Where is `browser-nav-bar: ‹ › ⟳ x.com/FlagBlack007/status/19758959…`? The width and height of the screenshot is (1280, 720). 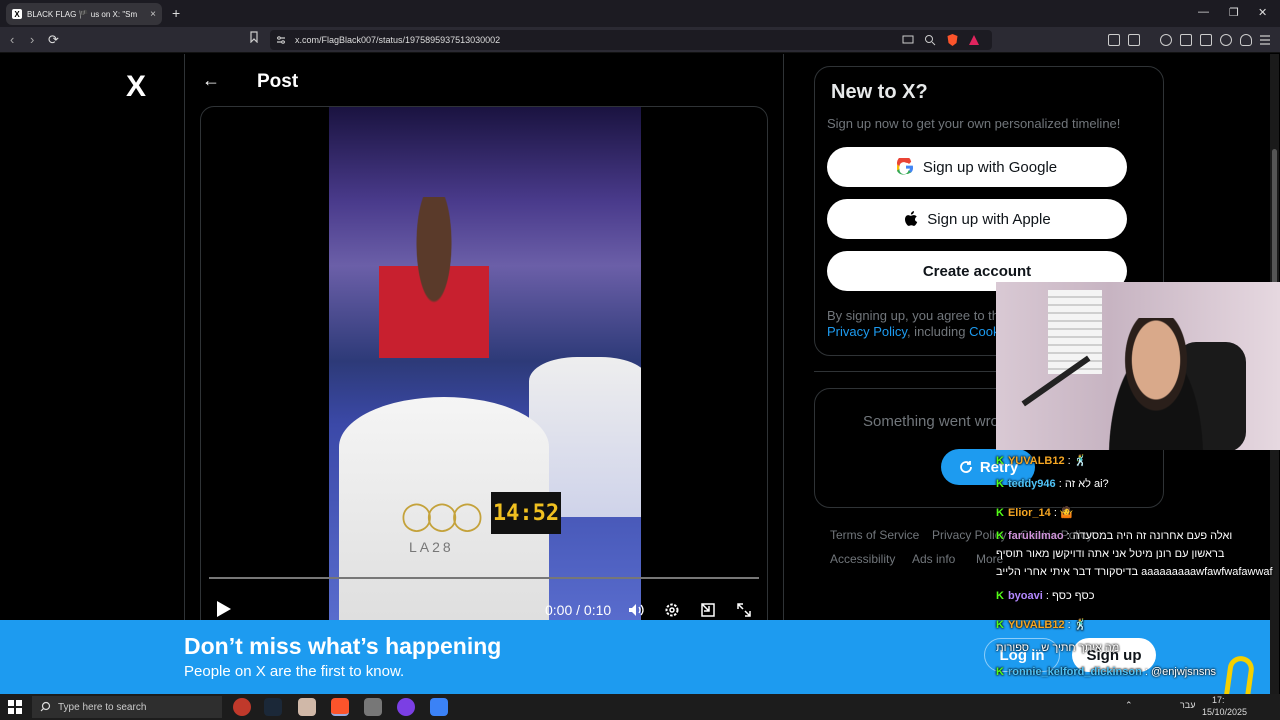
browser-nav-bar: ‹ › ⟳ x.com/FlagBlack007/status/19758959… is located at coordinates (640, 40).